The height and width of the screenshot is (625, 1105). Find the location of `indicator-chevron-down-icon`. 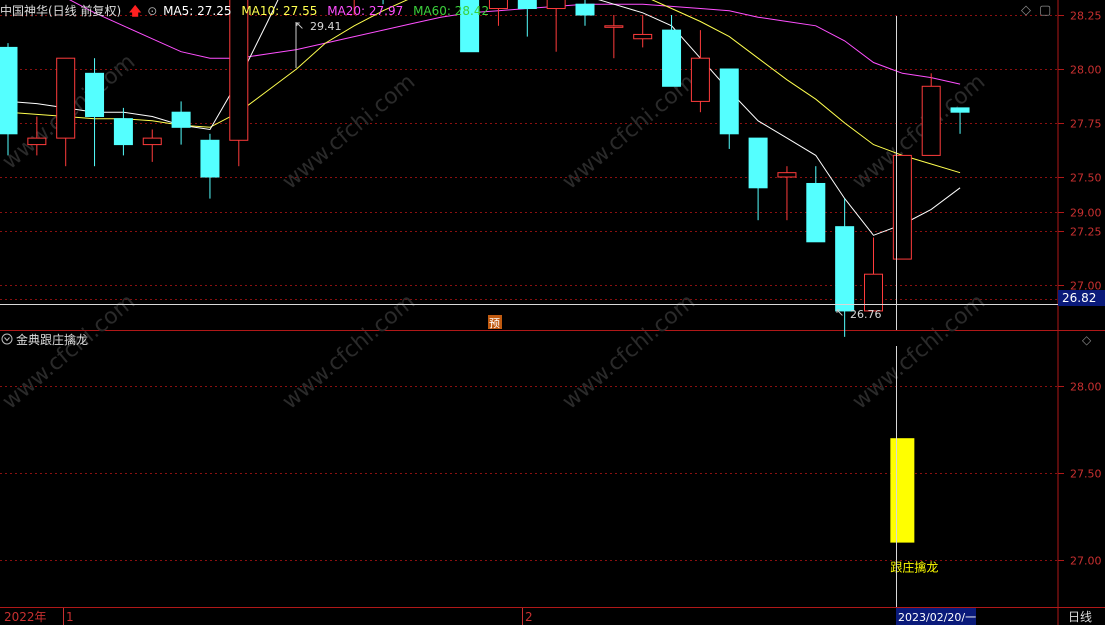

indicator-chevron-down-icon is located at coordinates (7, 339).